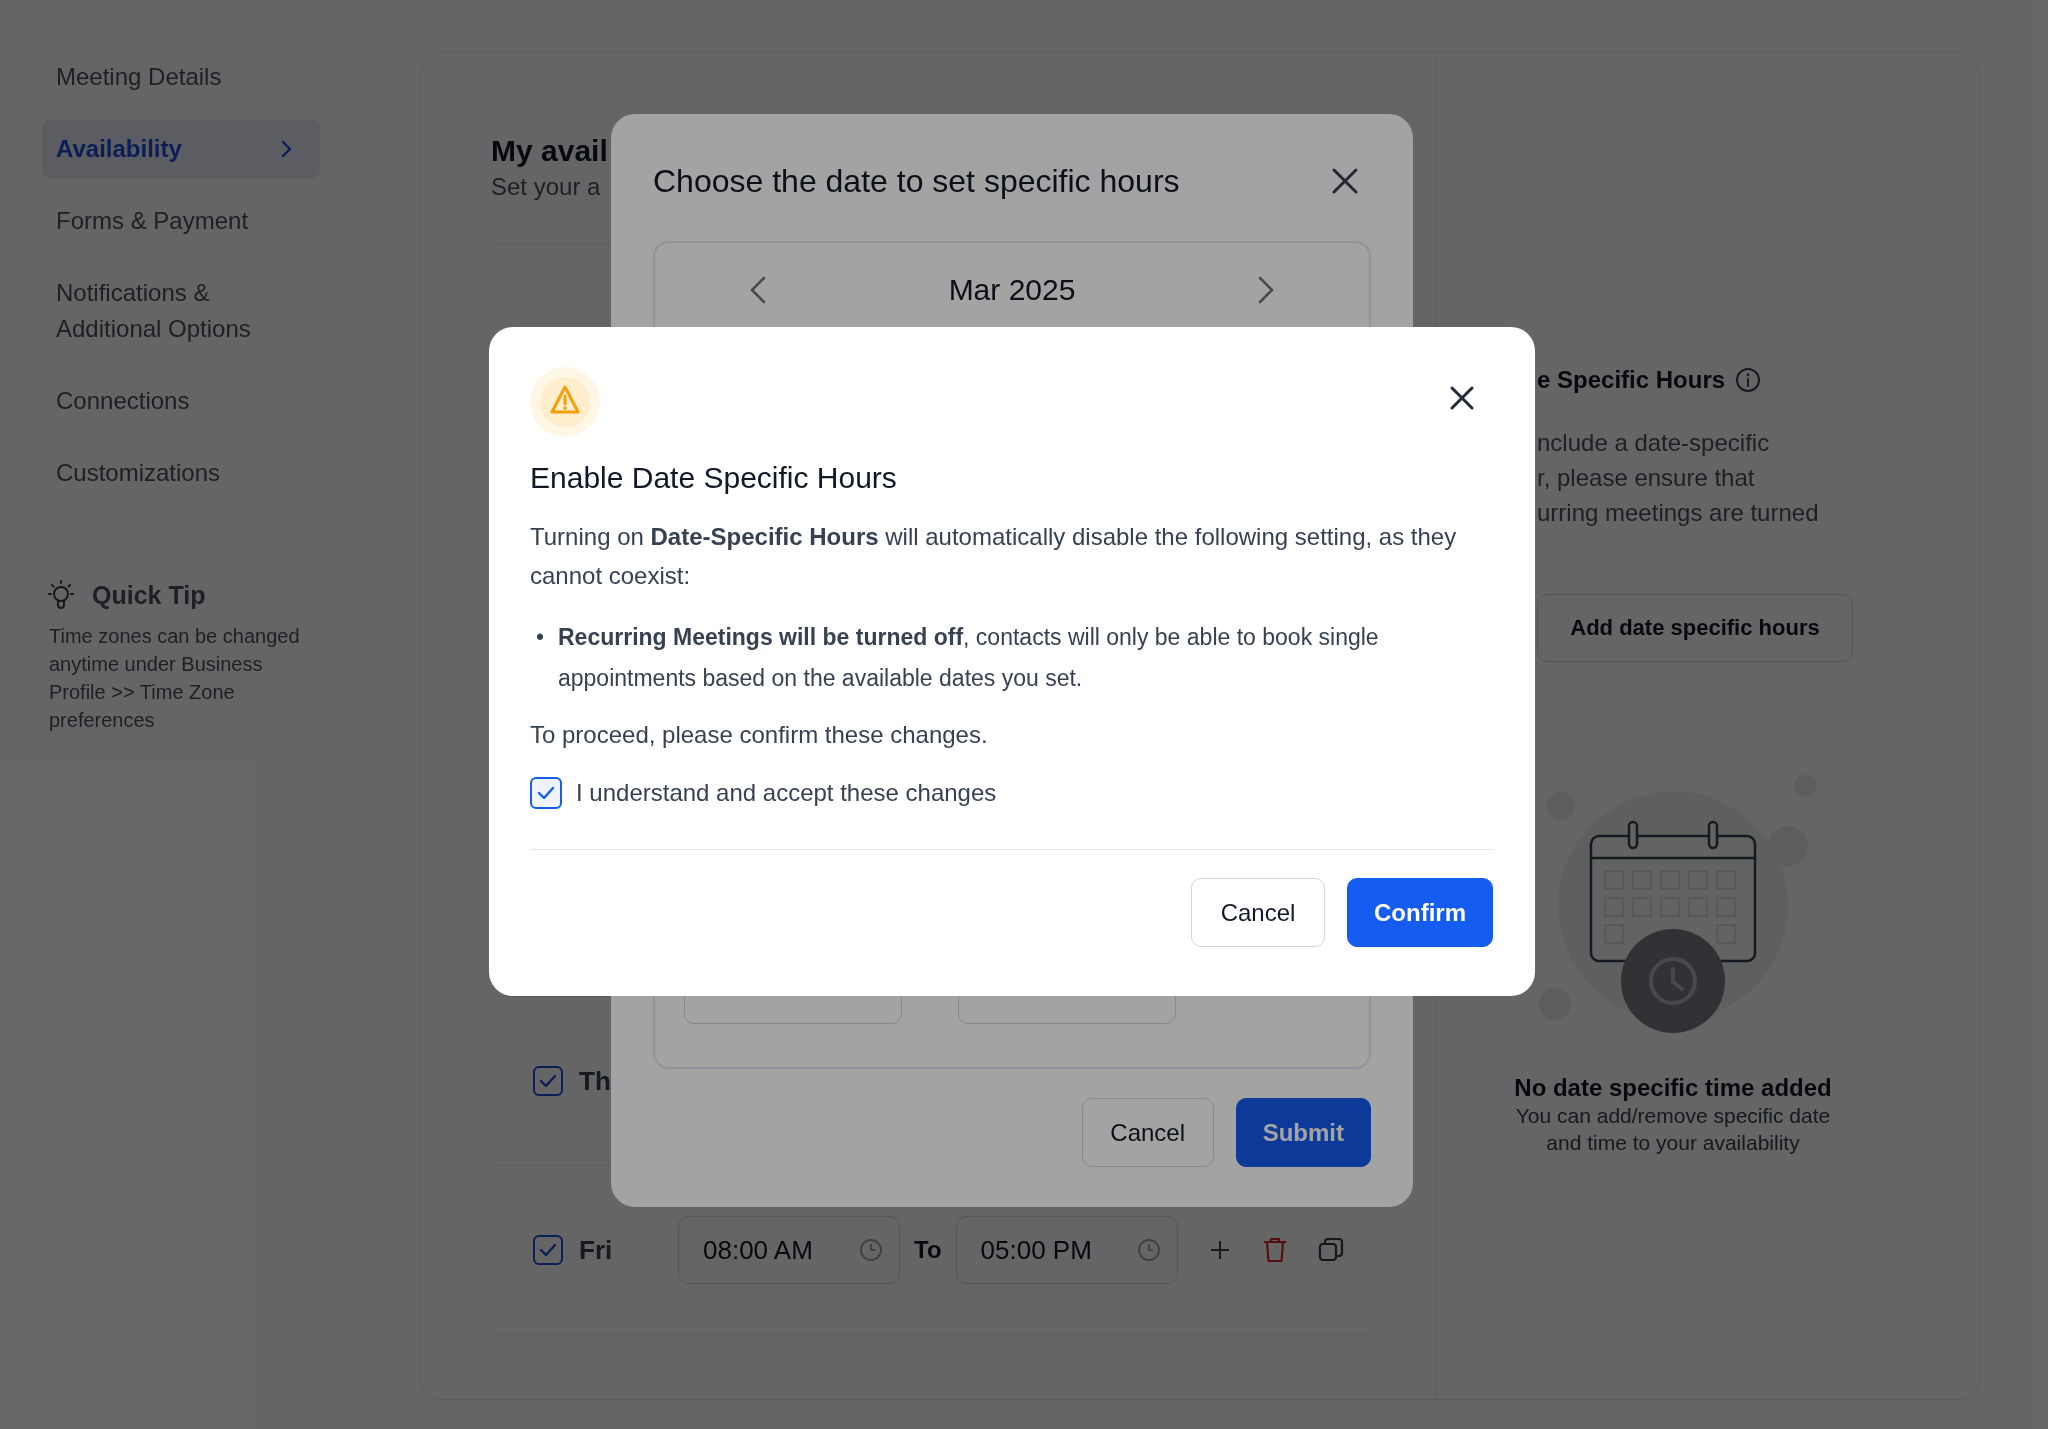 The image size is (2048, 1429). I want to click on section-title: My avail, so click(549, 151).